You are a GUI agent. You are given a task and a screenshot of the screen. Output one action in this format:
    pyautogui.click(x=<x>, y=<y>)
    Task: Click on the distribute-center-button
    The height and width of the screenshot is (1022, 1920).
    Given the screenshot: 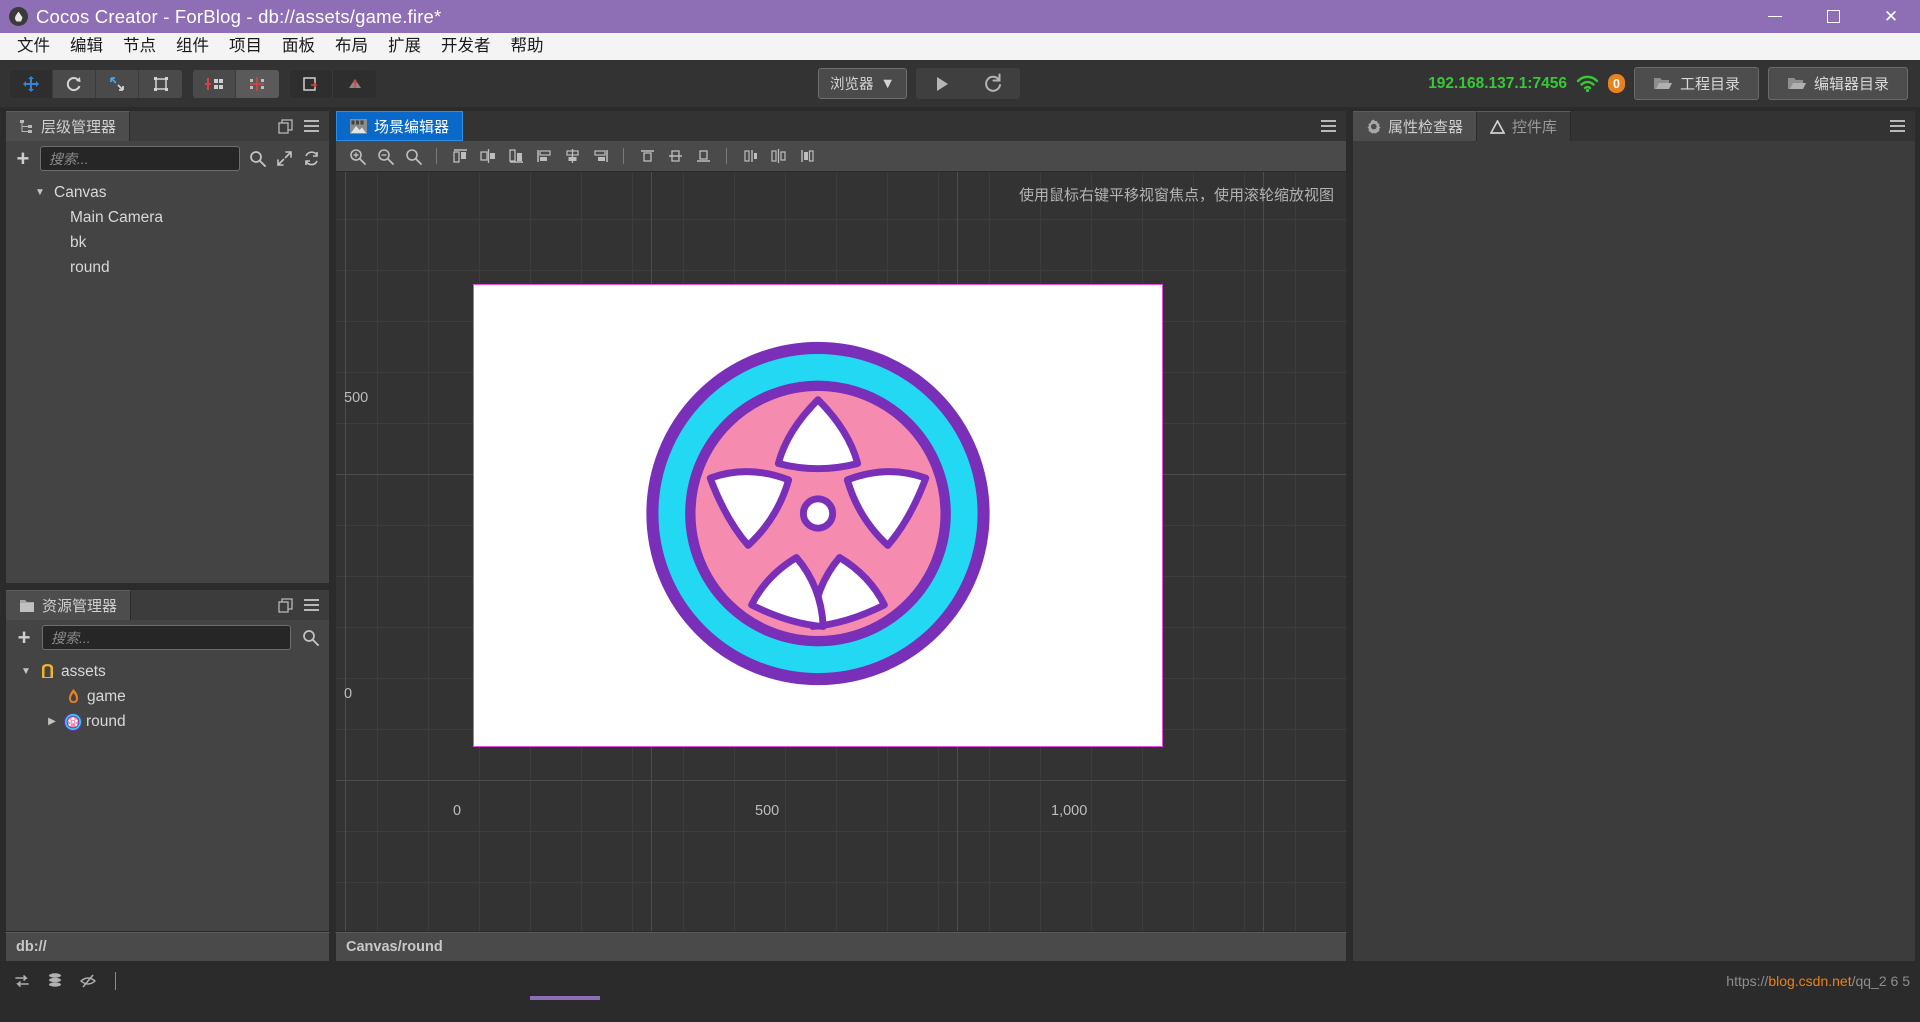 What is the action you would take?
    pyautogui.click(x=572, y=156)
    